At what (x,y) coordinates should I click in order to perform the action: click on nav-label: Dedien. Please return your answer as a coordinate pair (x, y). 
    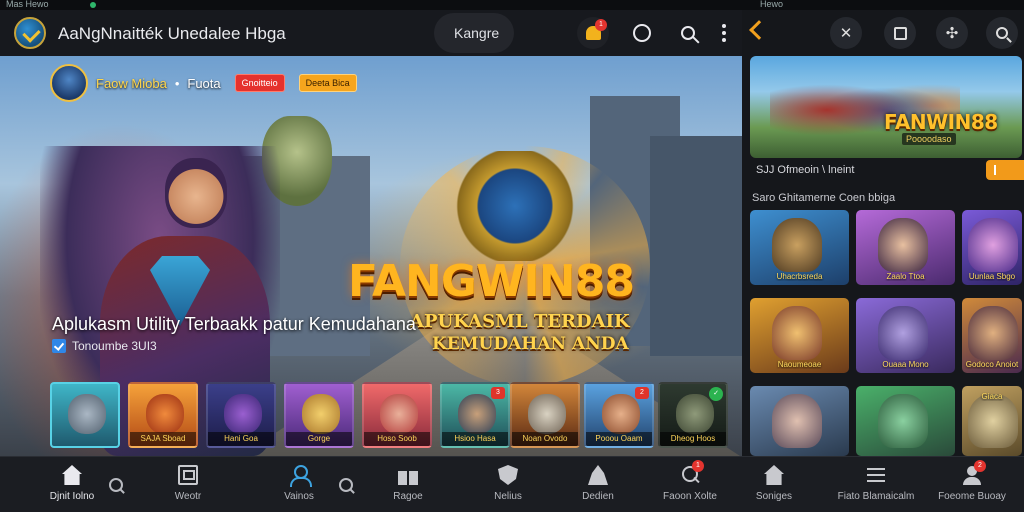
    Looking at the image, I should click on (598, 496).